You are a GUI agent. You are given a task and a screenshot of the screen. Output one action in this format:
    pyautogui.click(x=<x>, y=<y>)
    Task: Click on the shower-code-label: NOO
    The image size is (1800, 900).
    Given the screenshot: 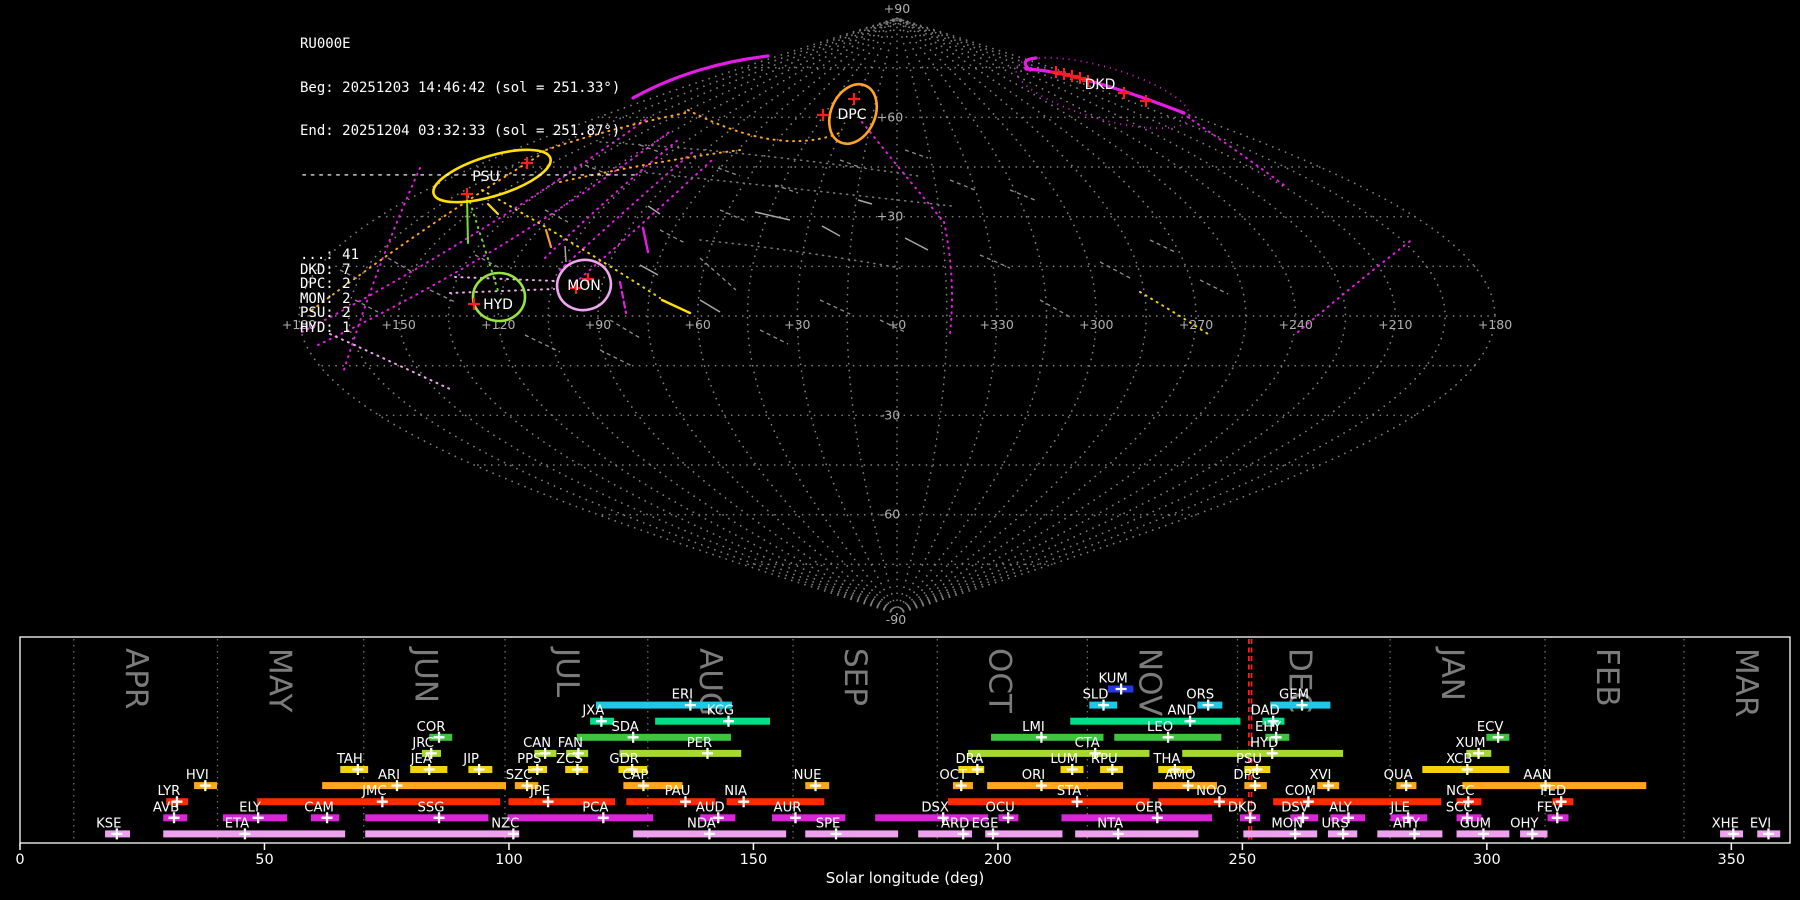 What is the action you would take?
    pyautogui.click(x=1211, y=791)
    